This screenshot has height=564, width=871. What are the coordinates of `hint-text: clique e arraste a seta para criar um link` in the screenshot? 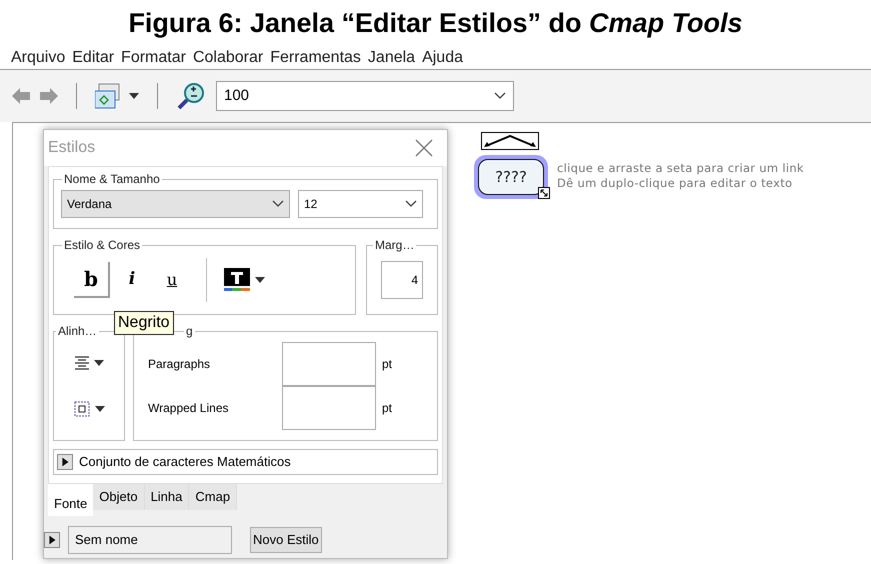 It's located at (680, 168).